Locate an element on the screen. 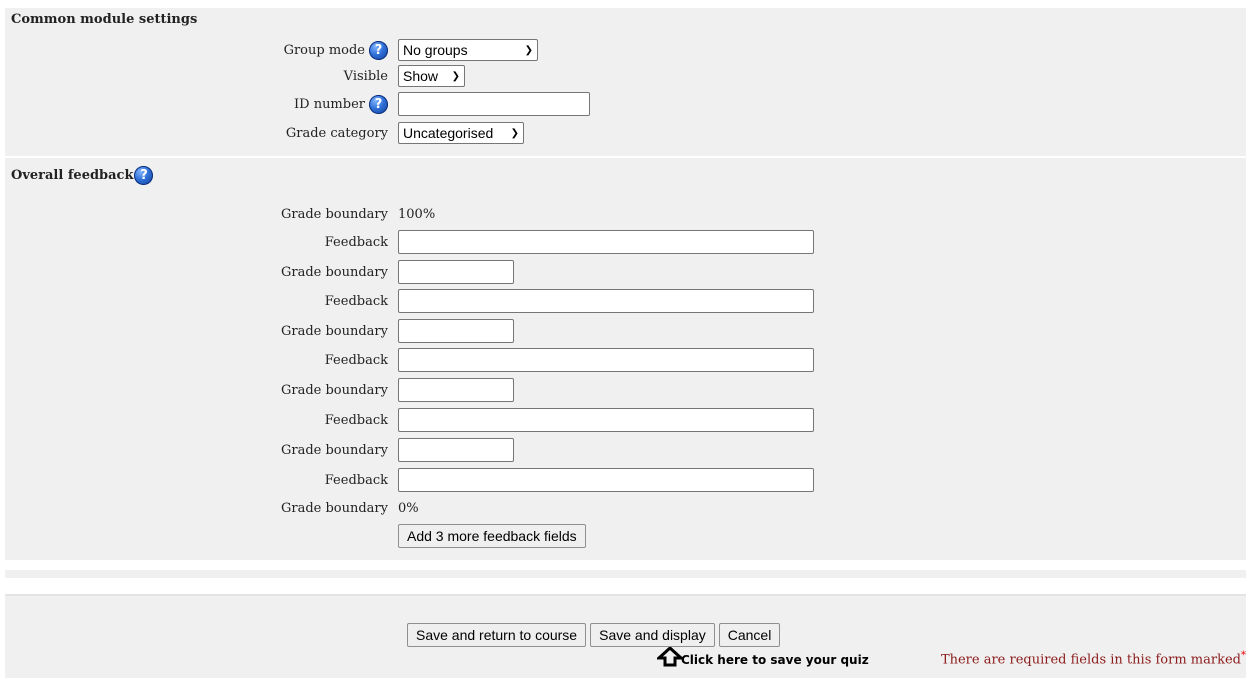 The width and height of the screenshot is (1252, 678). collapsed-section is located at coordinates (625, 574).